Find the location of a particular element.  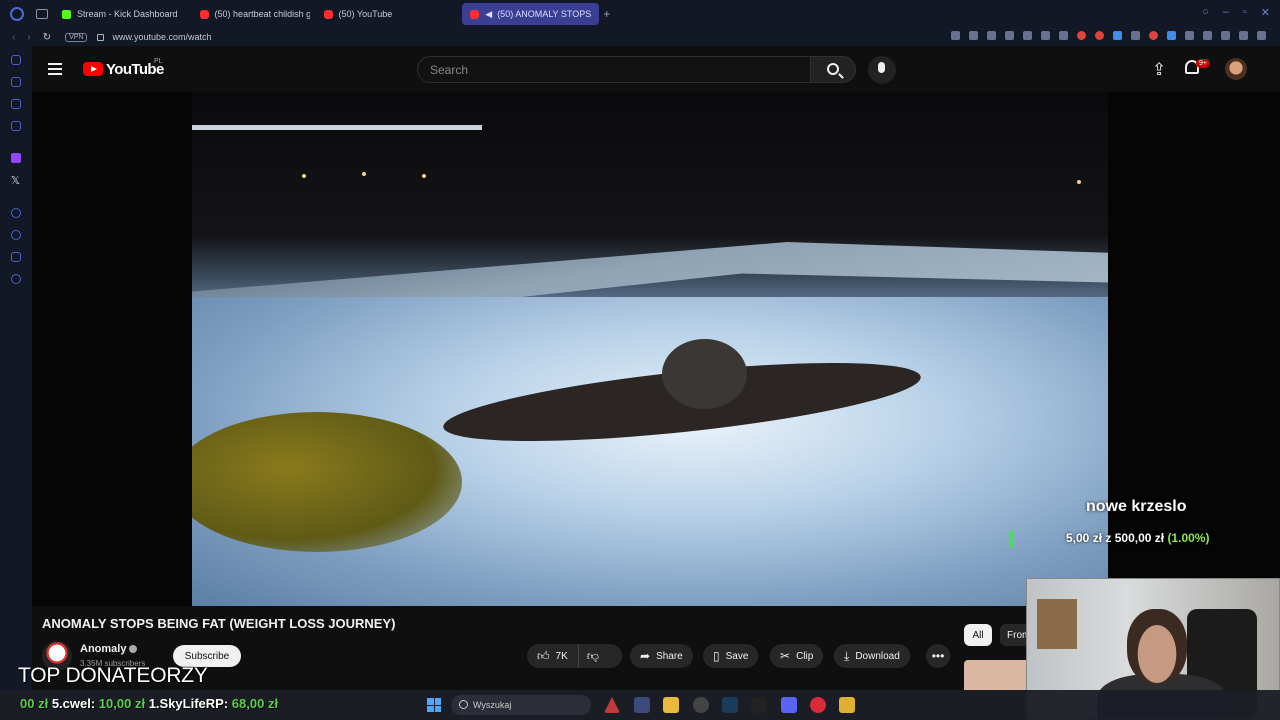

windows-start-icon is located at coordinates (434, 705).